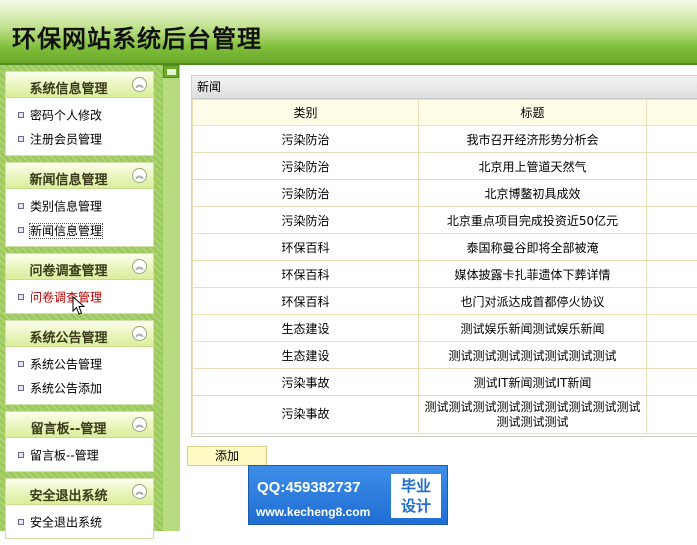 Image resolution: width=697 pixels, height=545 pixels. I want to click on header-banner: 环保网站系统后台管理, so click(348, 32).